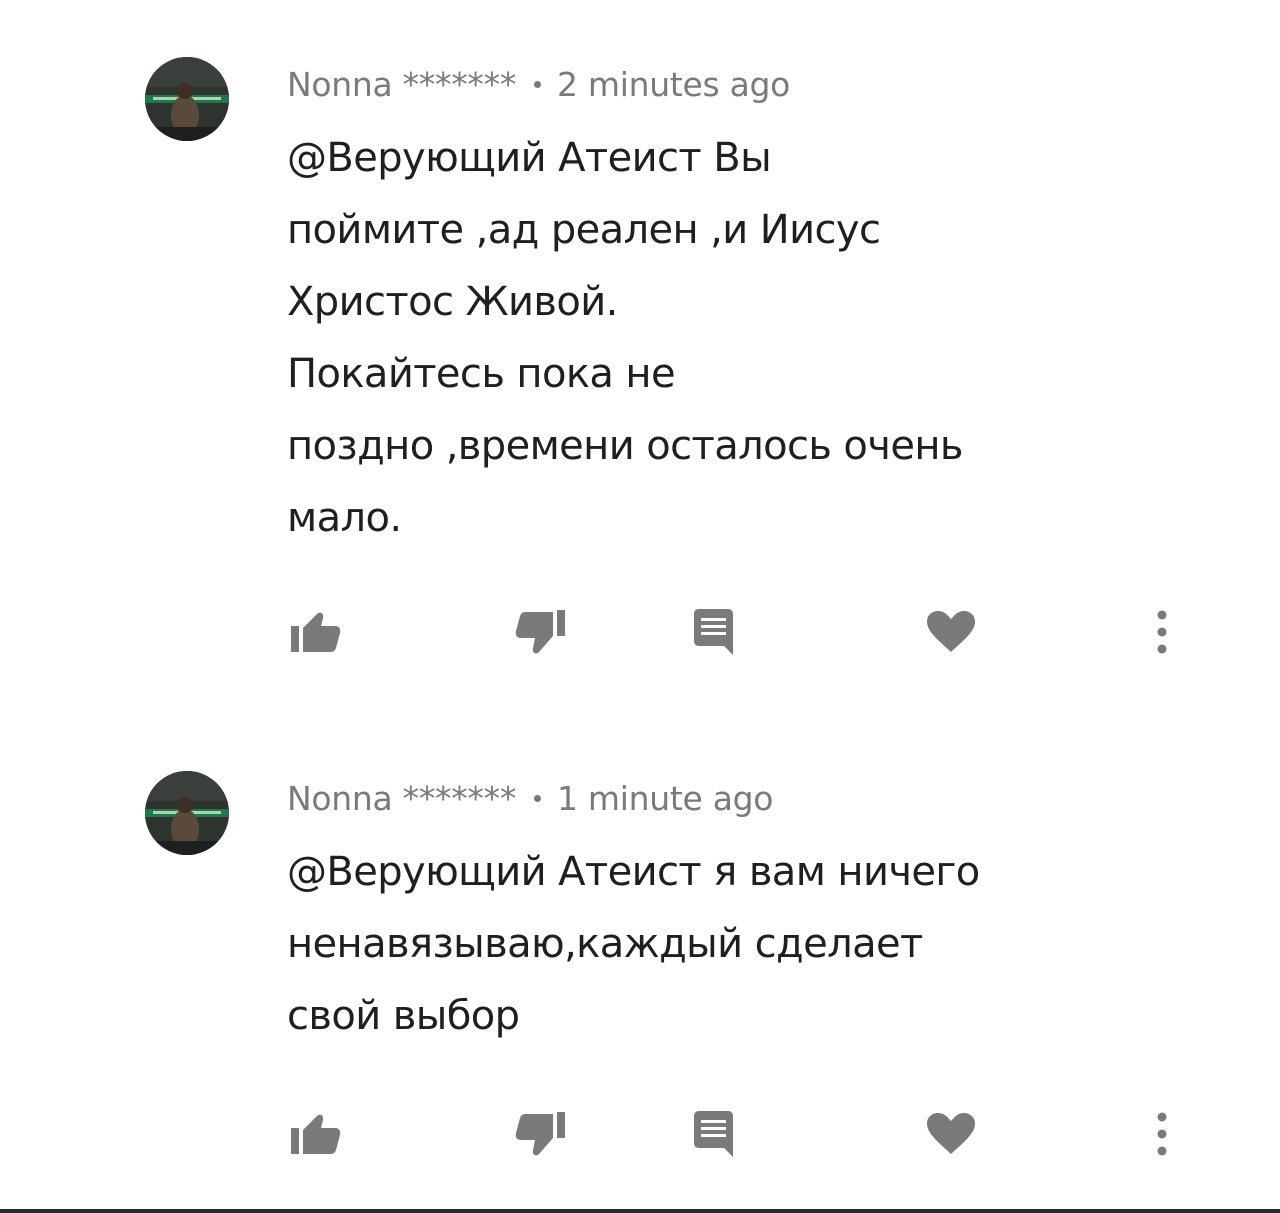 The width and height of the screenshot is (1280, 1213). I want to click on comment-line: свой выбор, so click(403, 1016).